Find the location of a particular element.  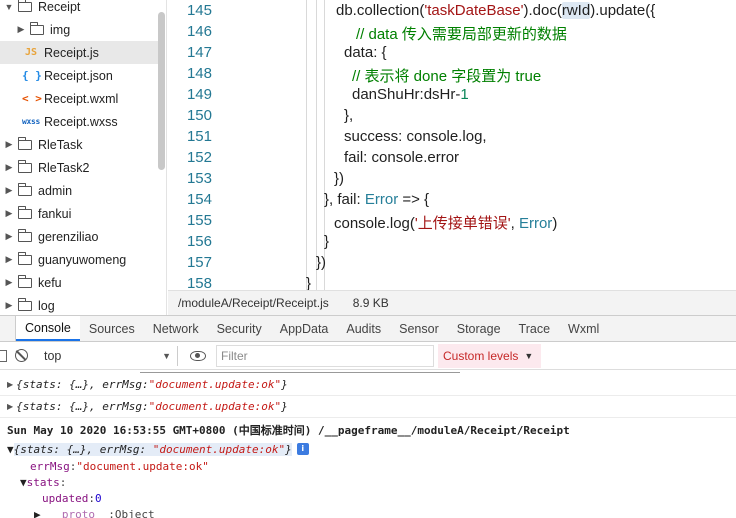

code-line: success: console.log, is located at coordinates (415, 136).